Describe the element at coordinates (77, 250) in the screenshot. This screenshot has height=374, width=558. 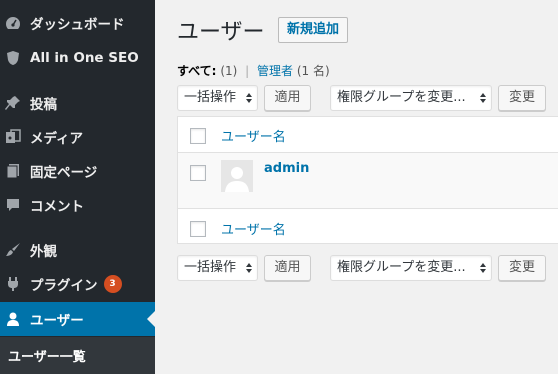
I see `sidebar-item-appearance: 外観` at that location.